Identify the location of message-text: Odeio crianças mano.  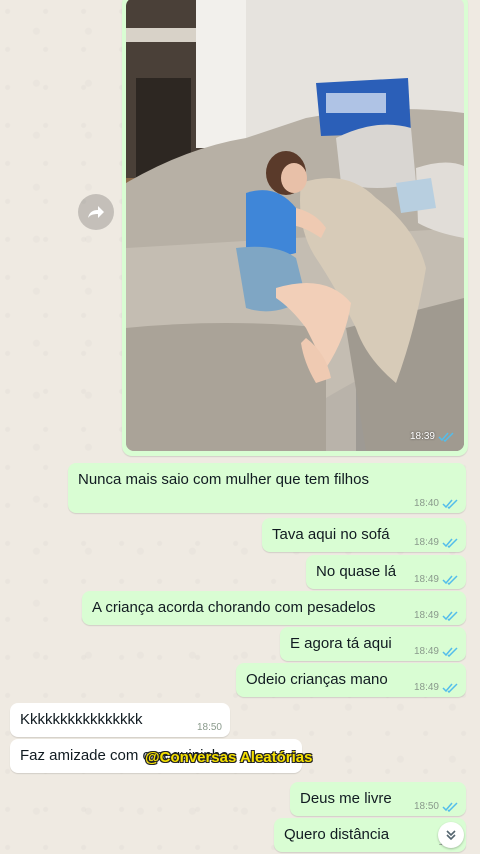
(317, 679).